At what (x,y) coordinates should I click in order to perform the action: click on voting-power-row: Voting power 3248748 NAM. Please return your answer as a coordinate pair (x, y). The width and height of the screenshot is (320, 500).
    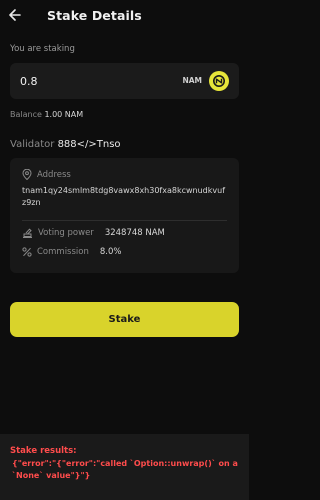
    Looking at the image, I should click on (93, 233).